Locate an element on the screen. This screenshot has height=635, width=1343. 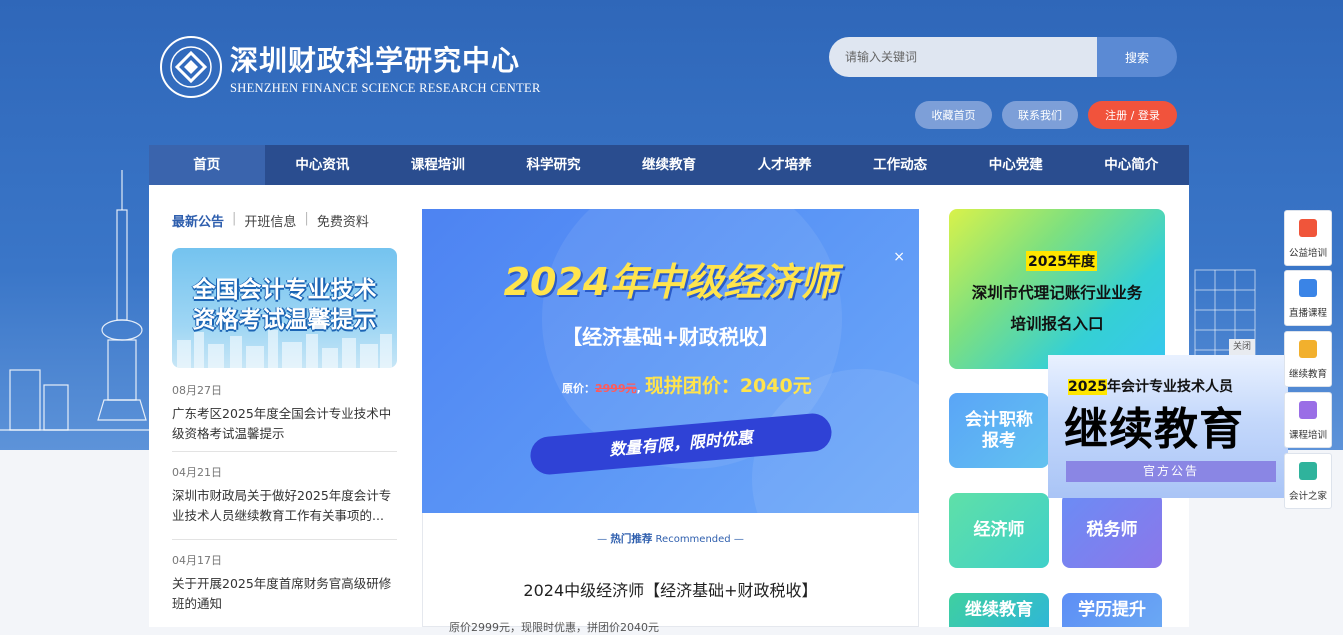
close-icon: × is located at coordinates (899, 257).